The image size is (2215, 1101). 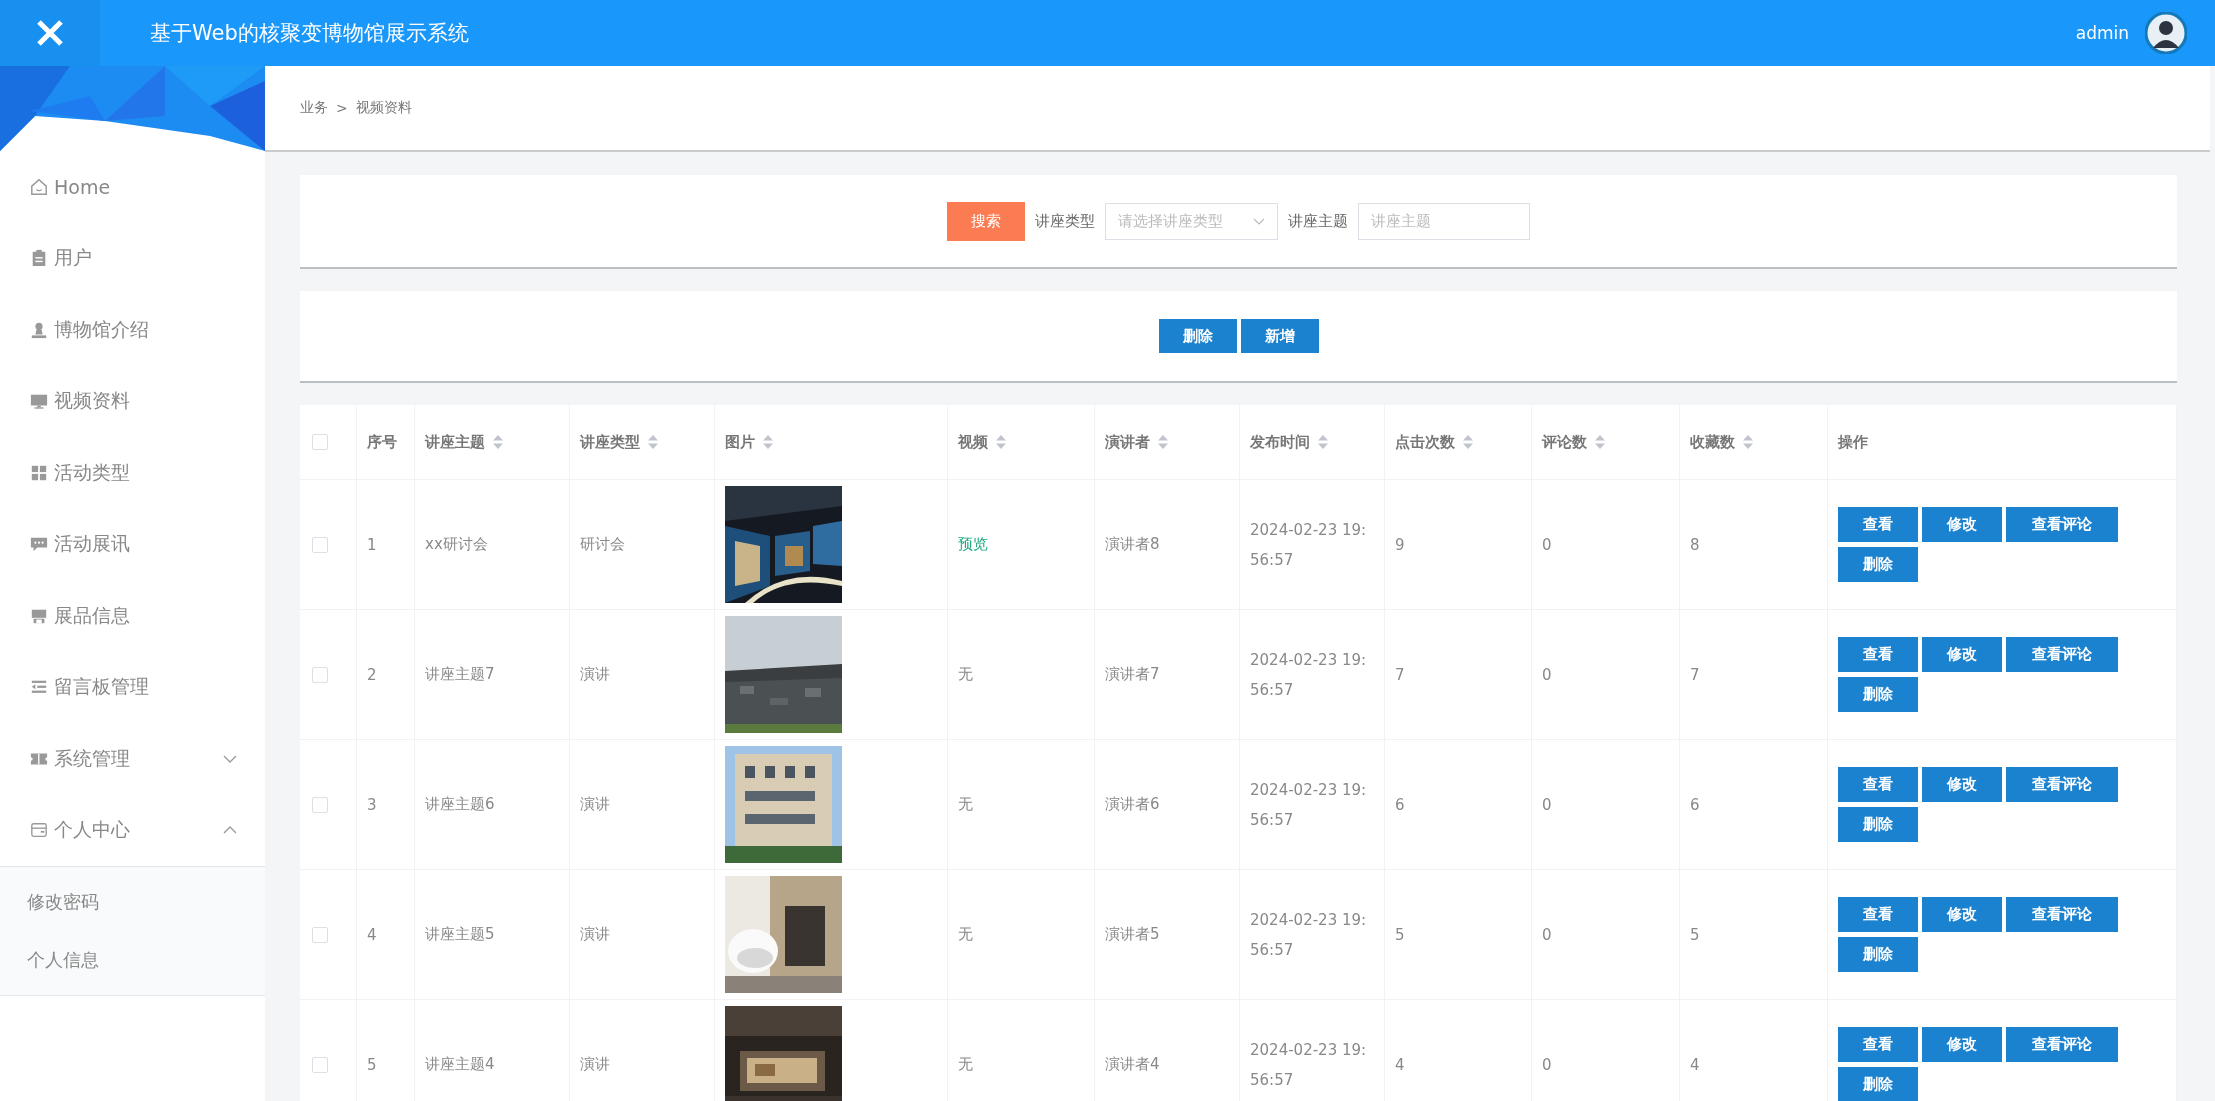 I want to click on home-icon, so click(x=39, y=186).